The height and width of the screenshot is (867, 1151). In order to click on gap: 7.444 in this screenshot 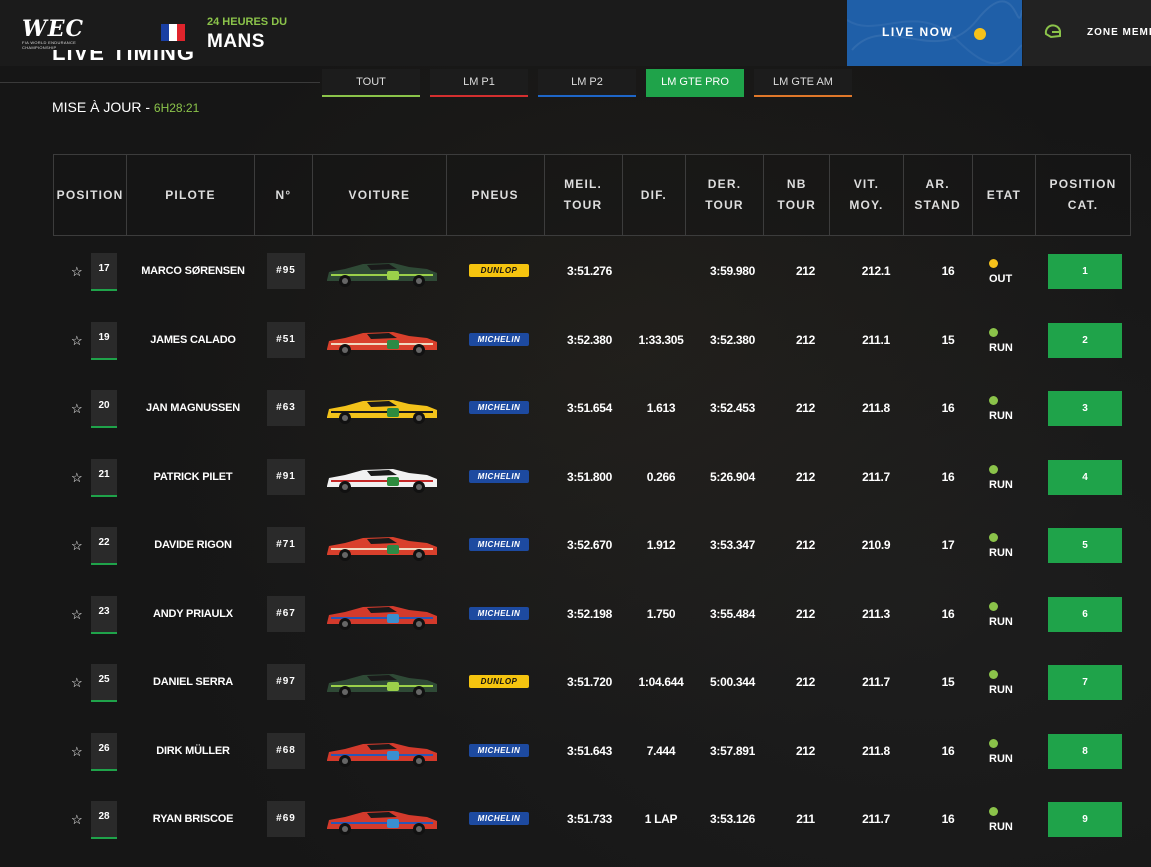, I will do `click(661, 750)`.